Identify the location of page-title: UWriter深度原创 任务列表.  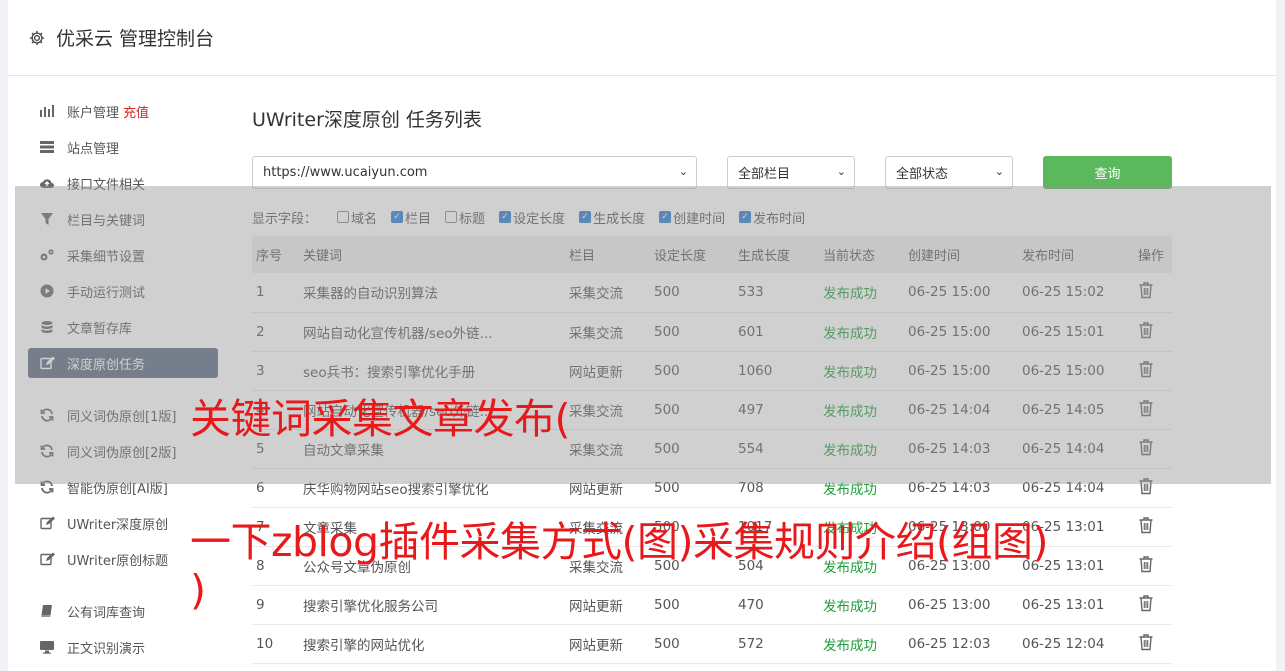
(367, 120).